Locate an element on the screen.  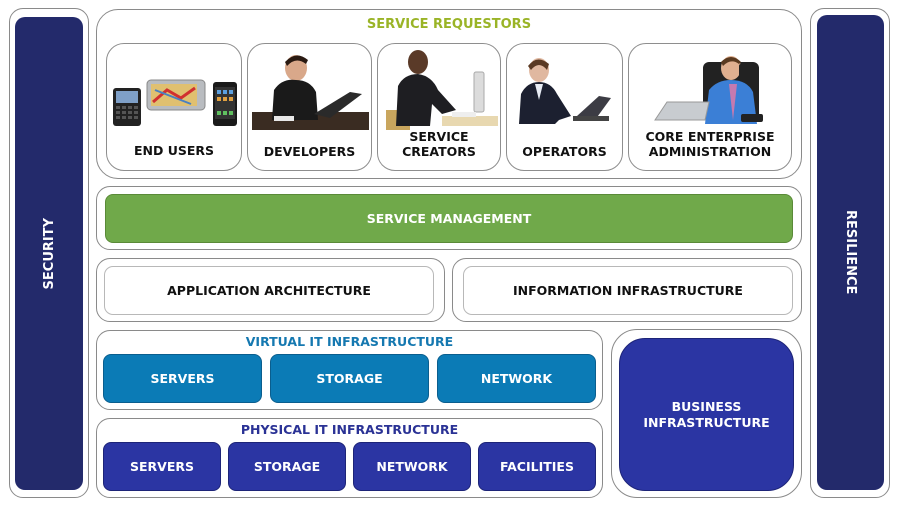
physical-servers-label: SERVERS is located at coordinates (161, 466).